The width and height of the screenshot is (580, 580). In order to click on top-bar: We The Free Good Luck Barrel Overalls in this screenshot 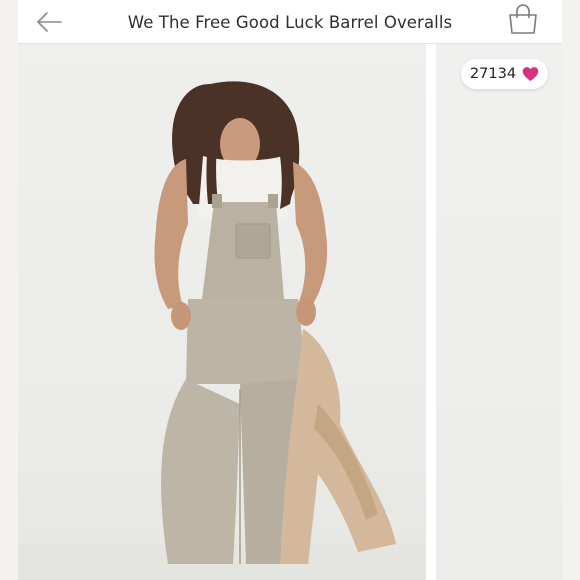, I will do `click(290, 22)`.